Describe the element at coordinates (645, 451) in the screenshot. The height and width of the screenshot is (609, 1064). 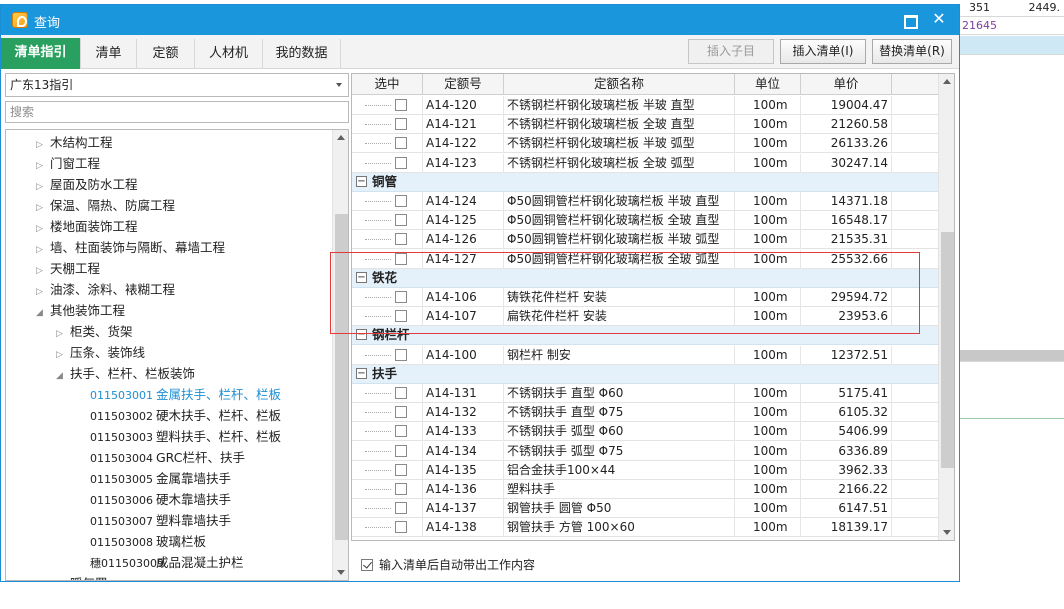
I see `table-row: A14-134 不锈钢扶手 弧型 Φ75 100m 6336.89` at that location.